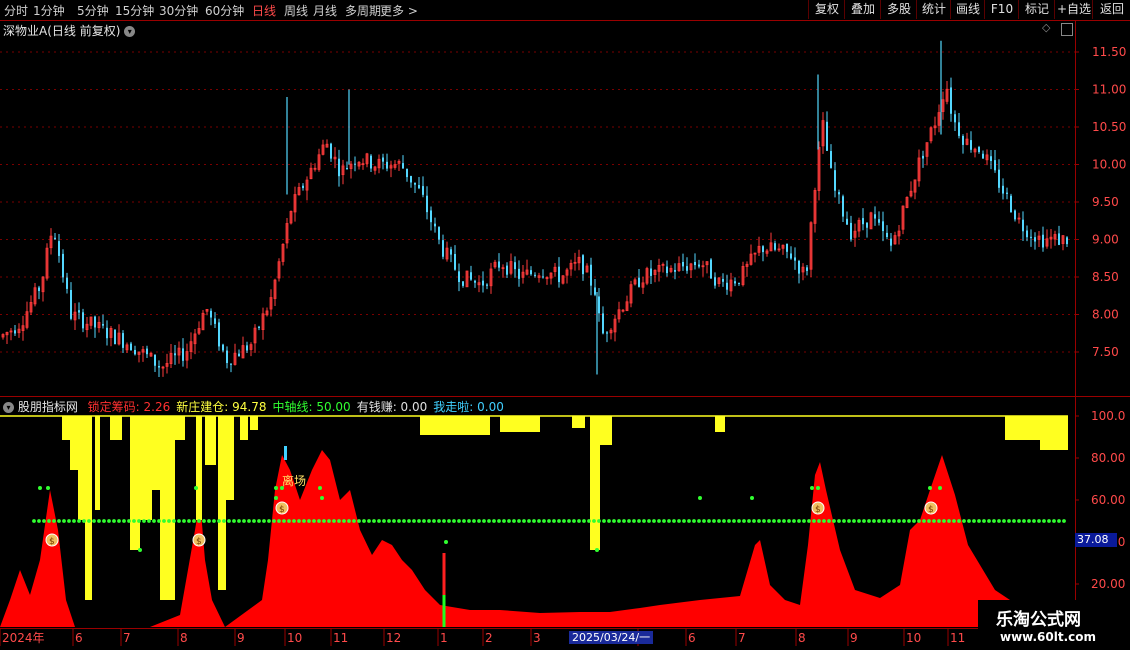  I want to click on indicator-tick-label: 100.0, so click(1108, 416).